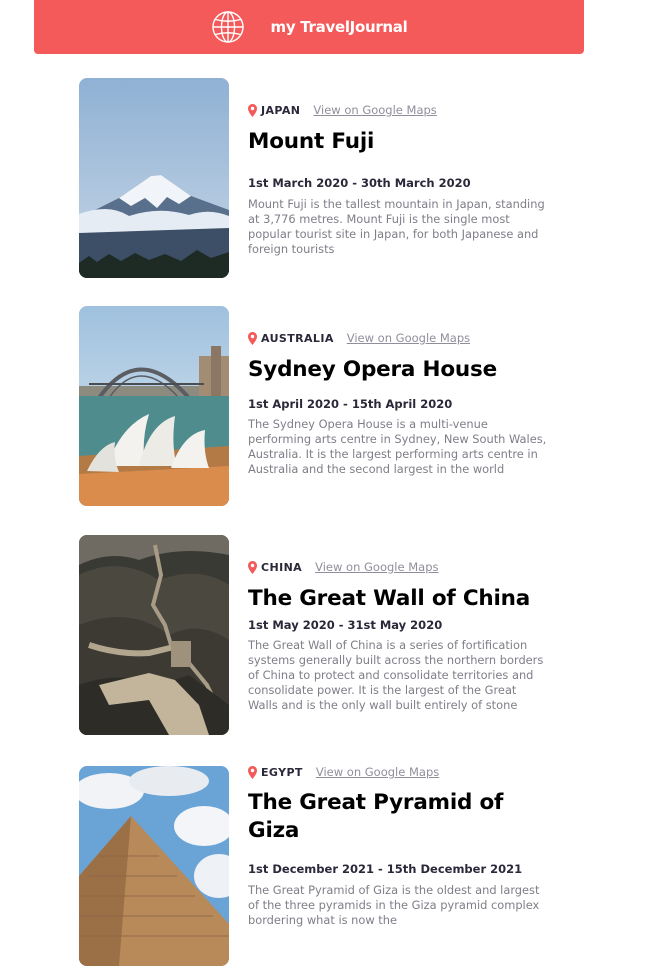  I want to click on entry-title: Sydney Opera House, so click(372, 369).